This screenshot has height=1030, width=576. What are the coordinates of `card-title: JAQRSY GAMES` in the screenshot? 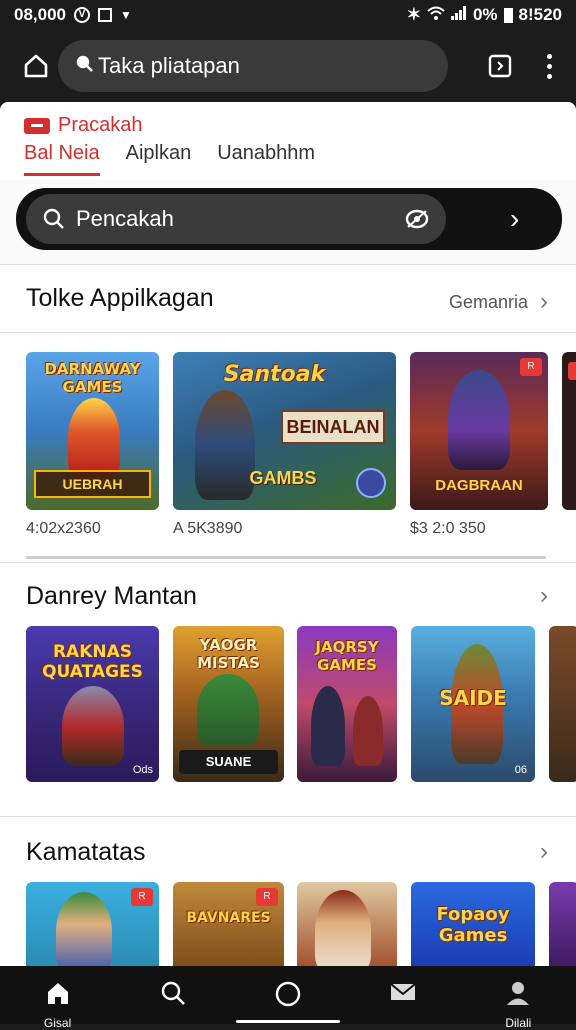 It's located at (347, 656).